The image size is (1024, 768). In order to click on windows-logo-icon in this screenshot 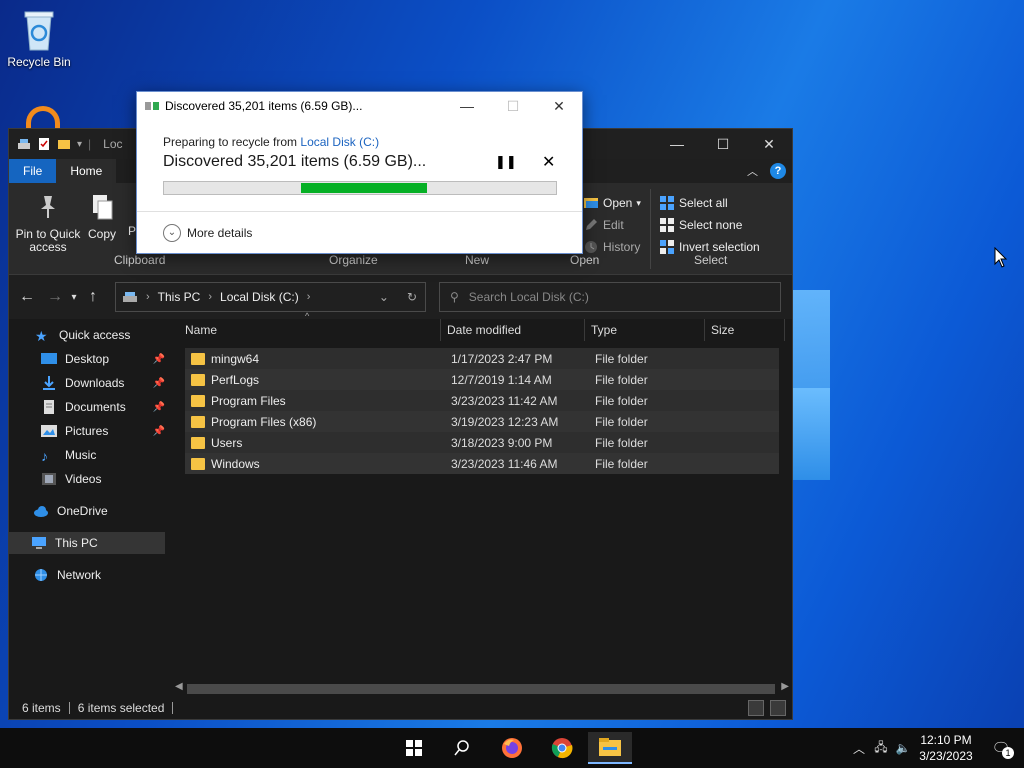, I will do `click(414, 748)`.